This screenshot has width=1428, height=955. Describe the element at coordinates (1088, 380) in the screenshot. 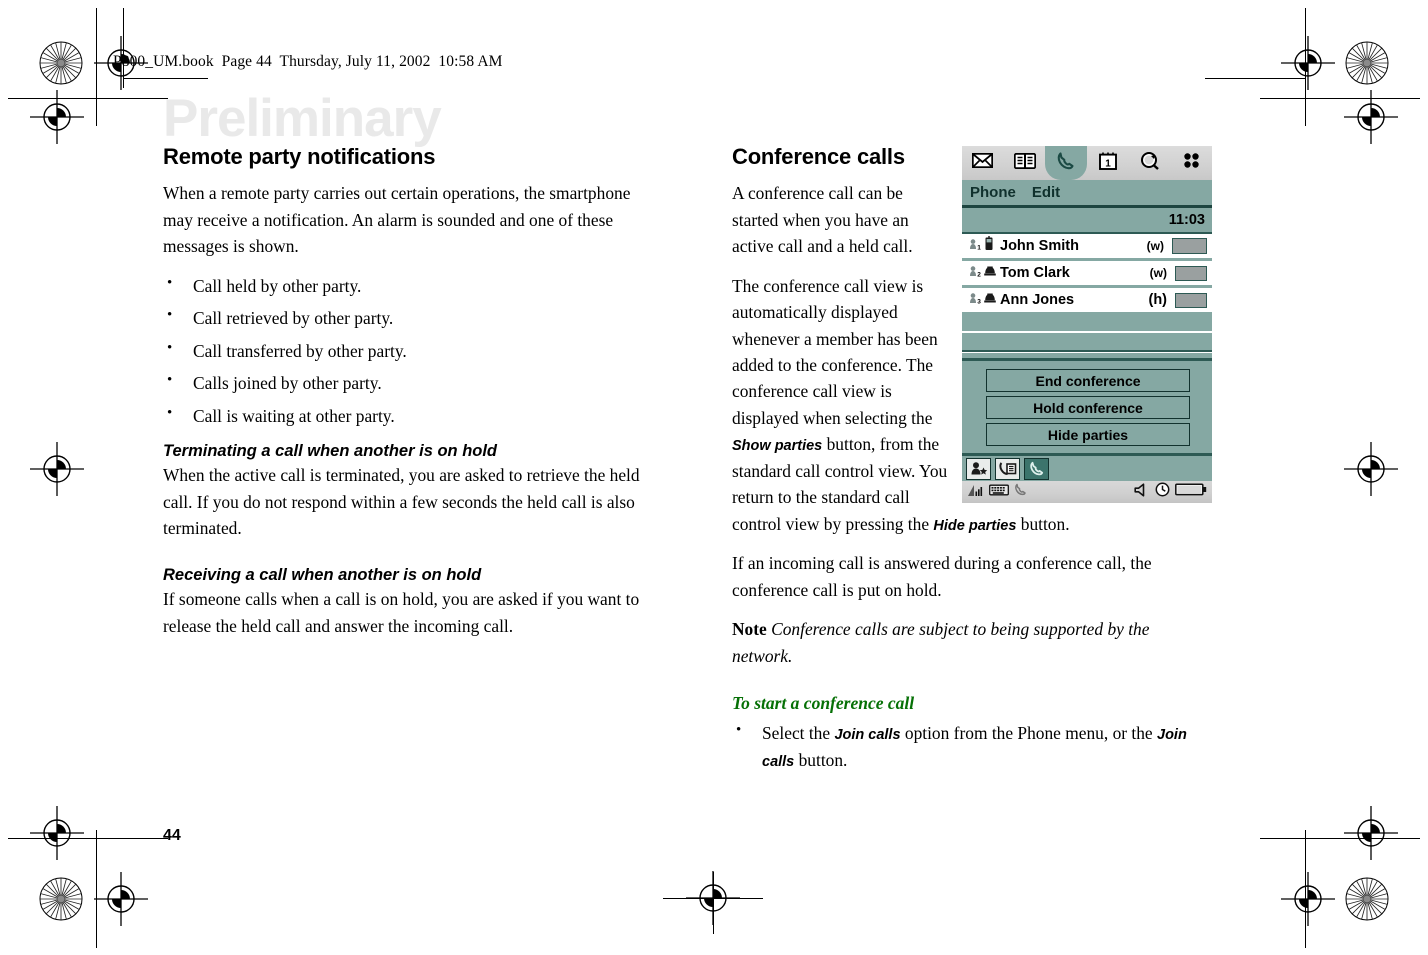

I see `end-conference-button: End conference` at that location.